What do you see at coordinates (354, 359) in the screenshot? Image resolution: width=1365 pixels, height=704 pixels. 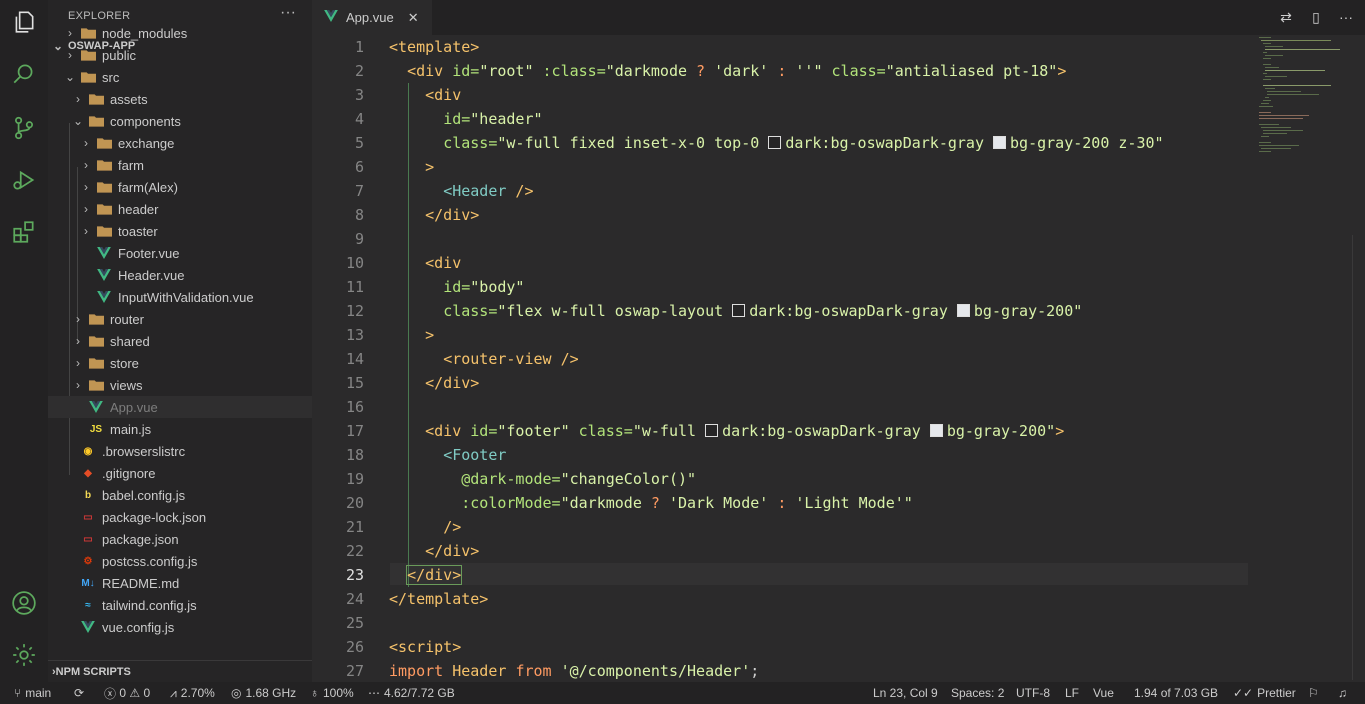 I see `line-number: 14` at bounding box center [354, 359].